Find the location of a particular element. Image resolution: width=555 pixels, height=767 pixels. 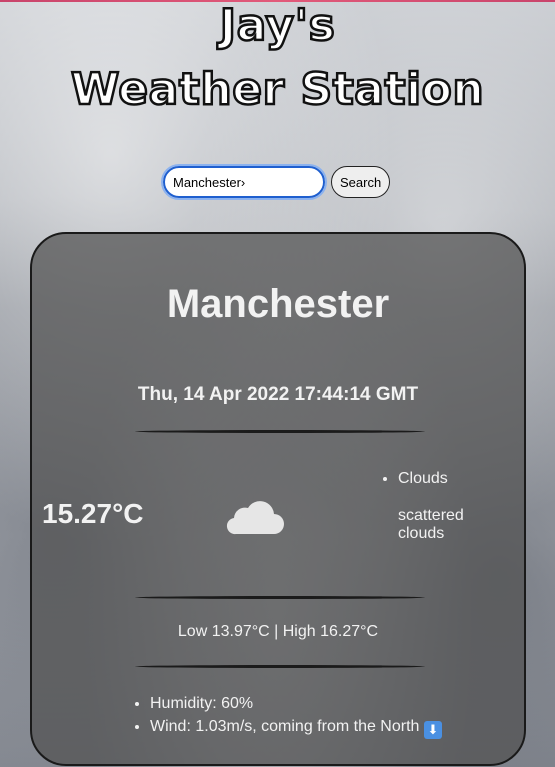

city-name: Manchester is located at coordinates (278, 304).